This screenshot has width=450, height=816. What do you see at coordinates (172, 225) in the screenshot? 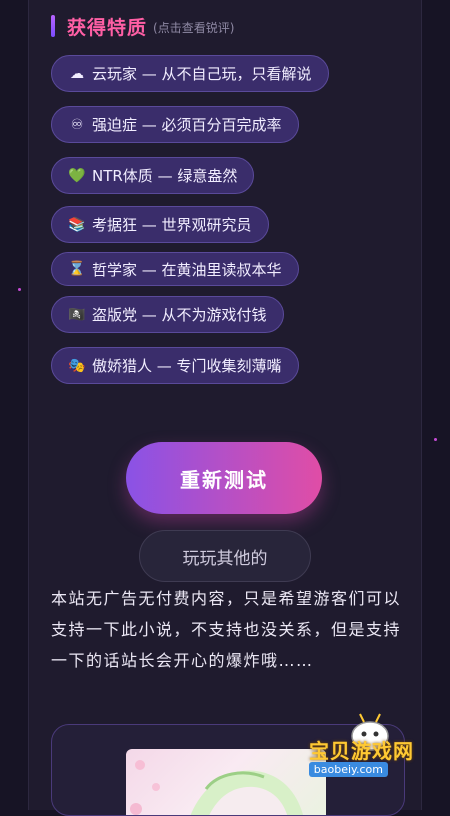
I see `trait-label: 考据狂 — 世界观研究员` at bounding box center [172, 225].